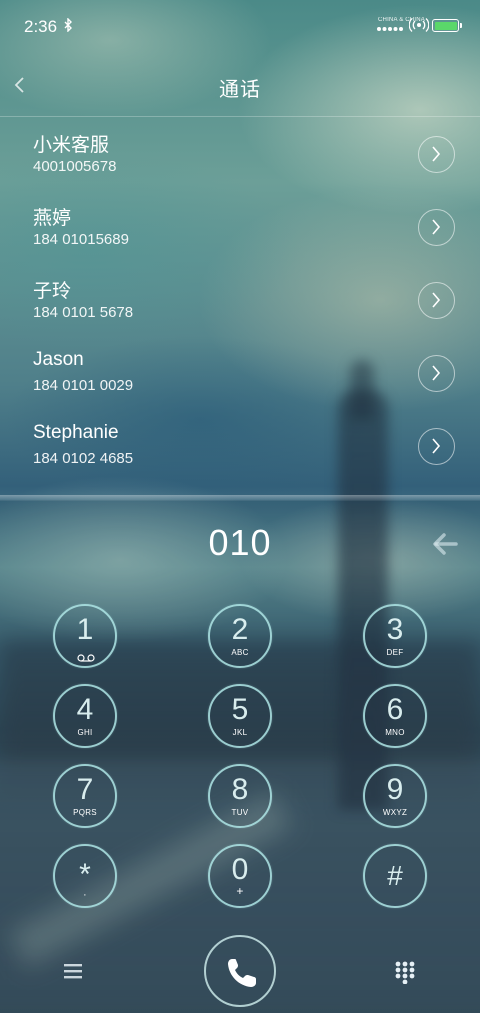  What do you see at coordinates (240, 629) in the screenshot?
I see `key-digit: 2` at bounding box center [240, 629].